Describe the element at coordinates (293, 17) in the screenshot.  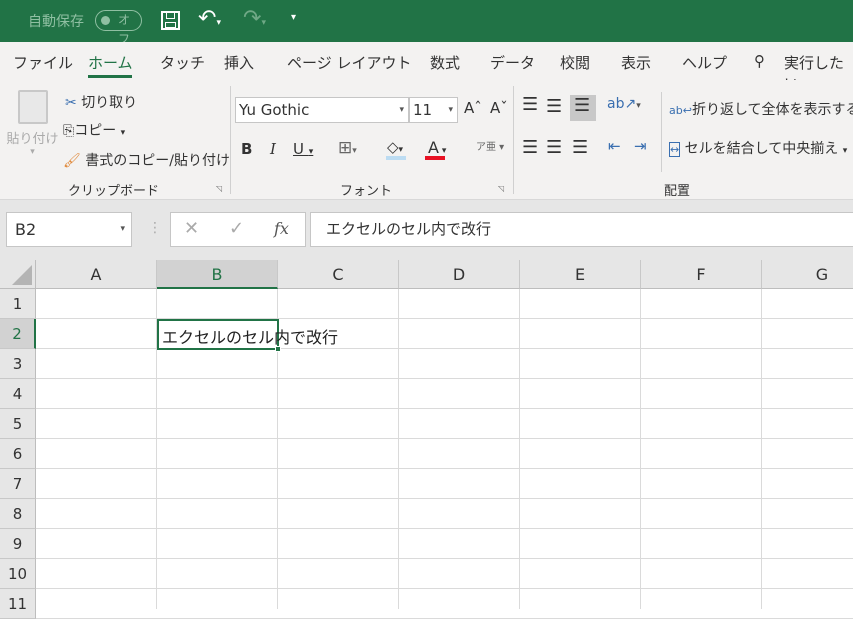
I see `customize-icon: ▾` at that location.